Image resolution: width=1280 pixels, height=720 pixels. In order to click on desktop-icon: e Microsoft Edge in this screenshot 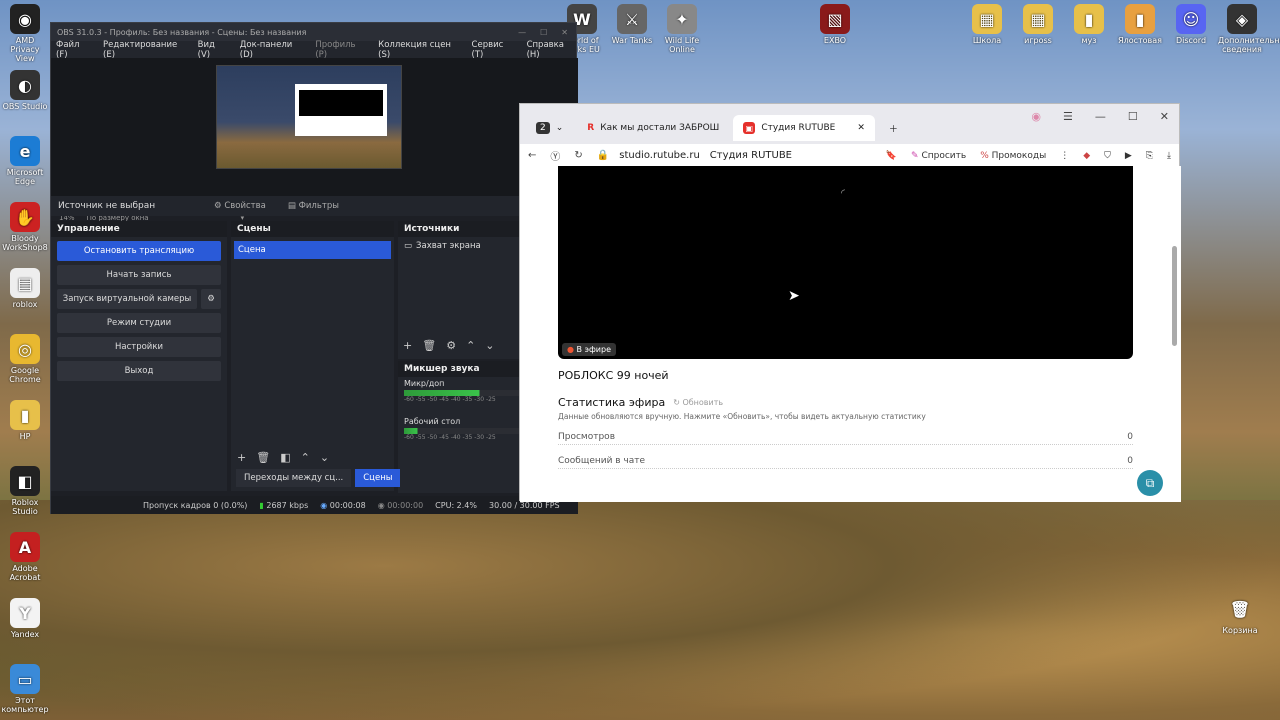, I will do `click(25, 161)`.